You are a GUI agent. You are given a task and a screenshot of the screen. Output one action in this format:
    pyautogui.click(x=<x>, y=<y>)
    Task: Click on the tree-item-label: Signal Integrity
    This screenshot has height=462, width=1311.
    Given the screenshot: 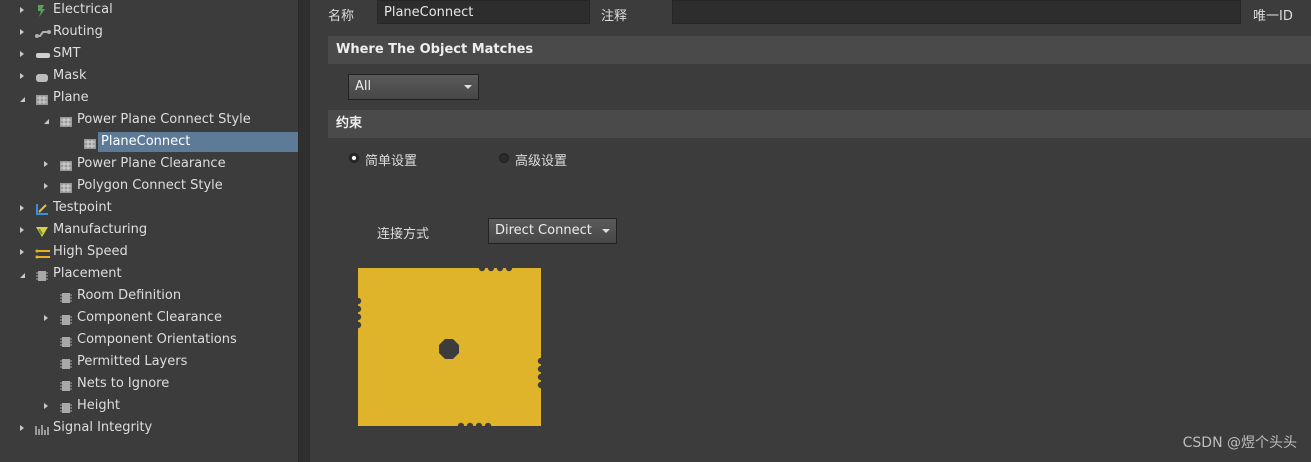 What is the action you would take?
    pyautogui.click(x=103, y=427)
    